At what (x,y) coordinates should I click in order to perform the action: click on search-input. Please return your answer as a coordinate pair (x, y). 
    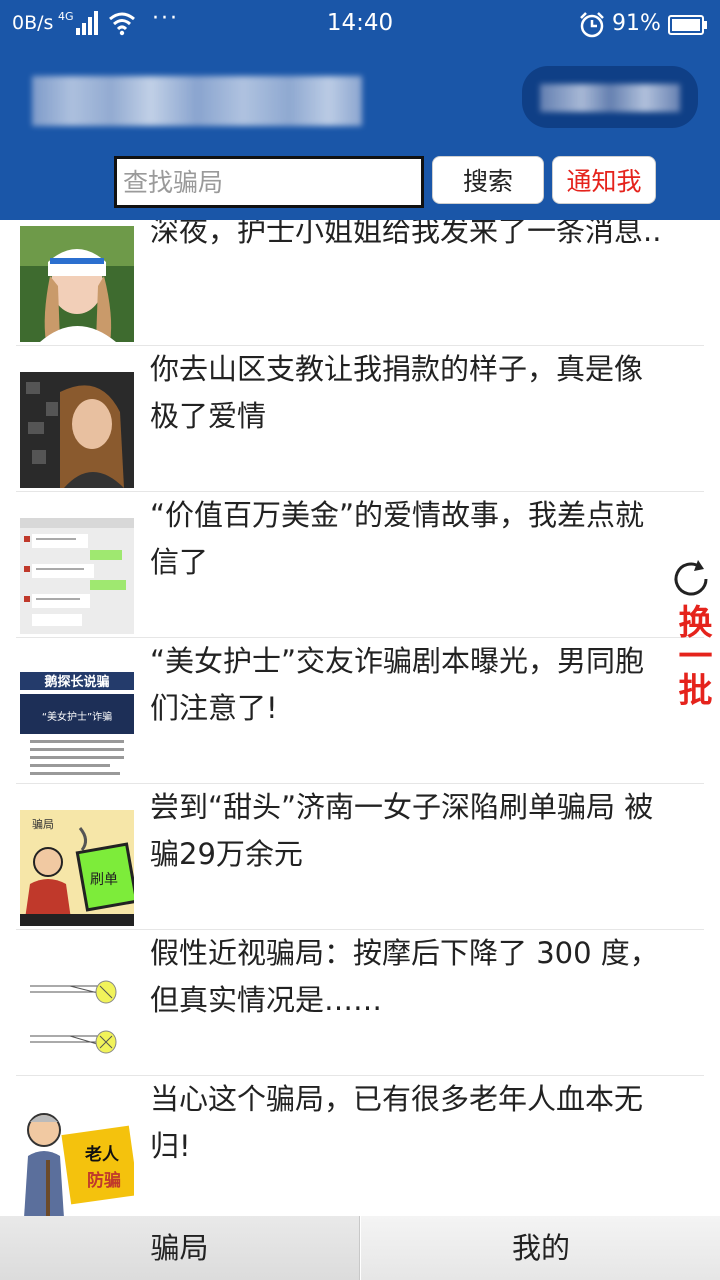
    Looking at the image, I should click on (269, 182).